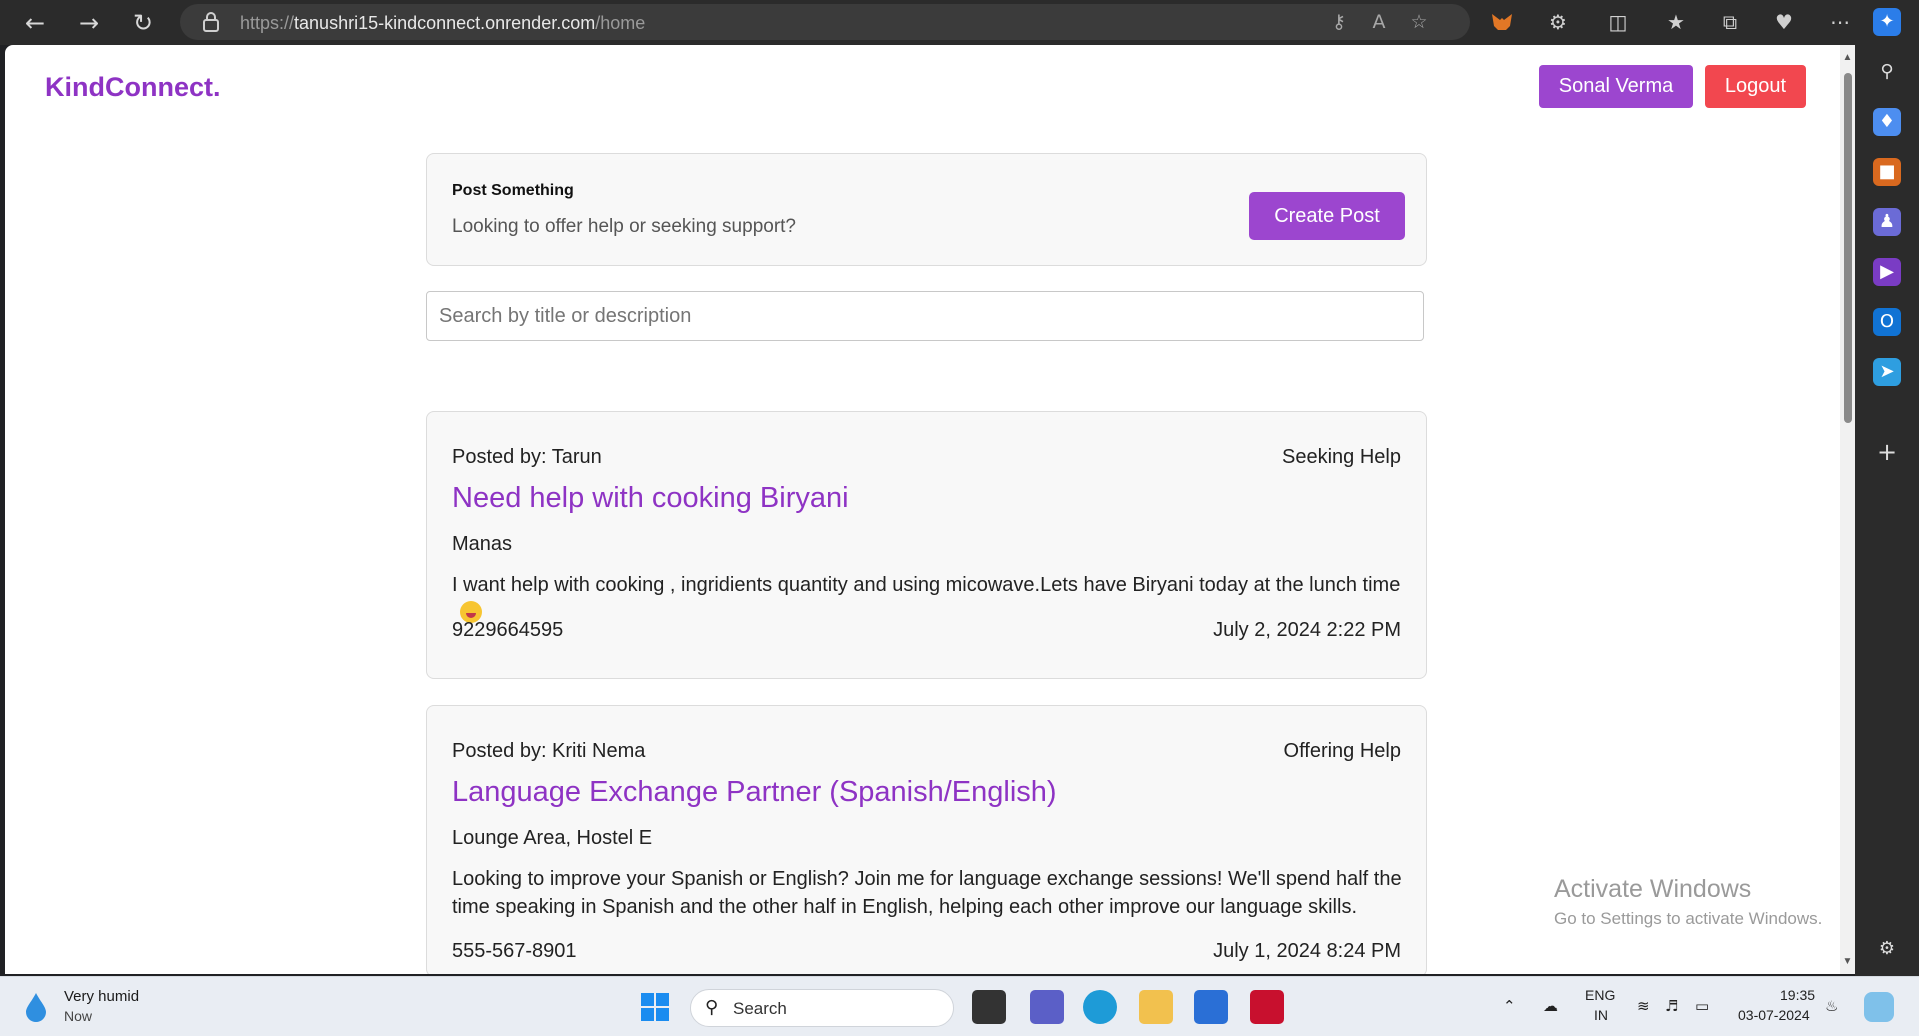  Describe the element at coordinates (1047, 1007) in the screenshot. I see `teams-icon` at that location.